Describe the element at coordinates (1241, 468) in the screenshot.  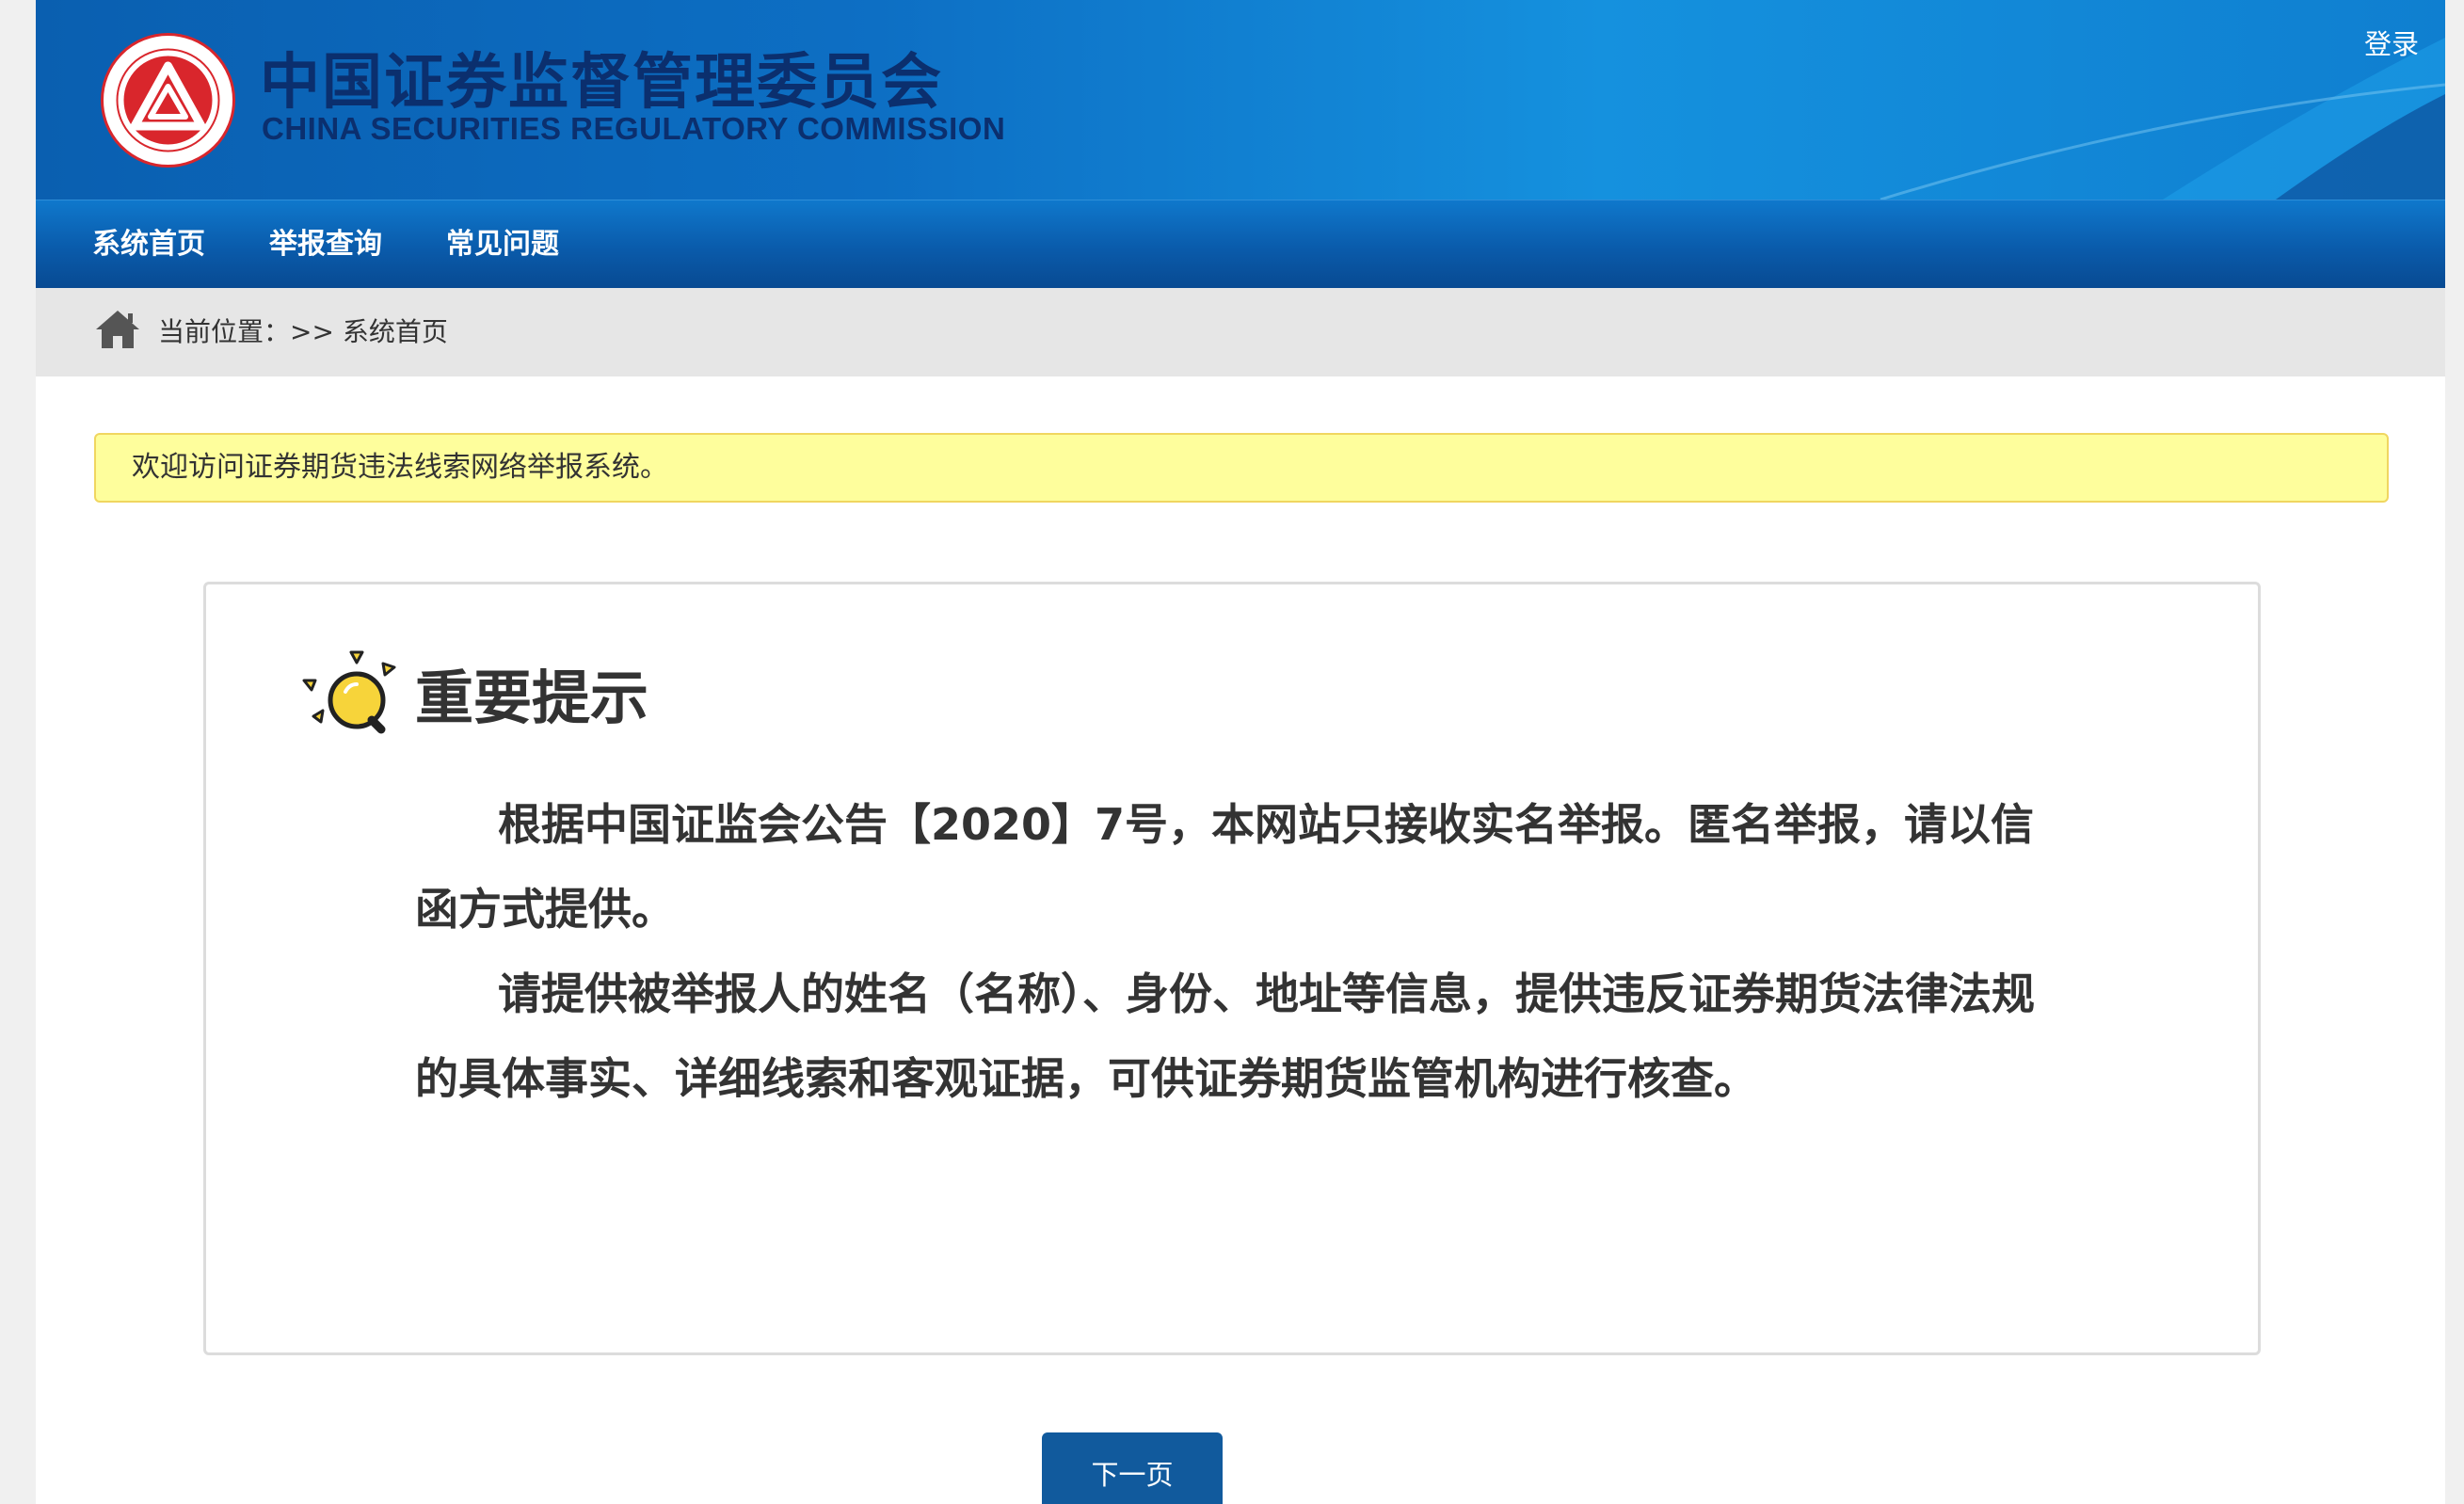
I see `welcome-notice: 欢迎访问证券期货违法线索网络举报系统。` at that location.